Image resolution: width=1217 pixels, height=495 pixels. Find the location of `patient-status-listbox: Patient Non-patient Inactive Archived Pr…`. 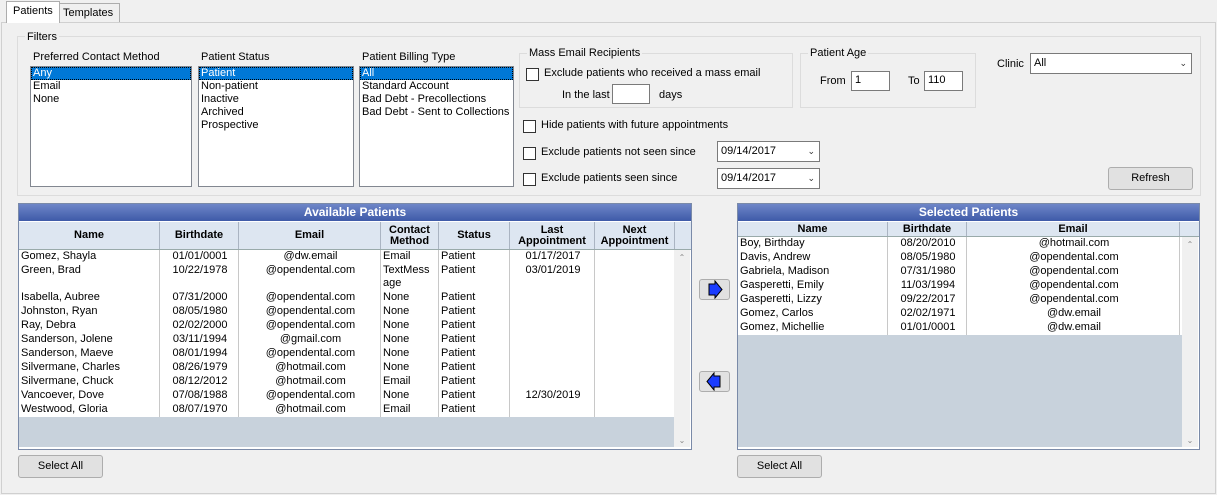

patient-status-listbox: Patient Non-patient Inactive Archived Pr… is located at coordinates (276, 126).